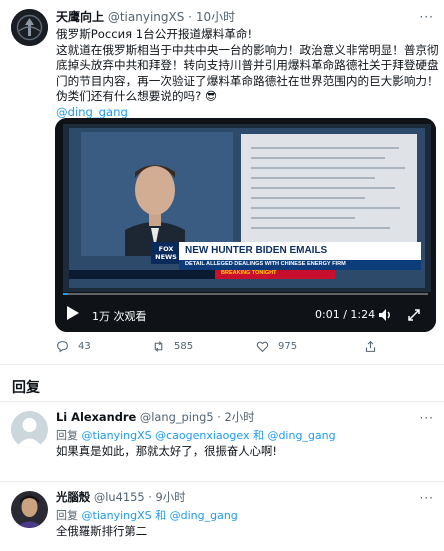 Image resolution: width=444 pixels, height=551 pixels. I want to click on reply-timestamp: 2小时, so click(240, 417).